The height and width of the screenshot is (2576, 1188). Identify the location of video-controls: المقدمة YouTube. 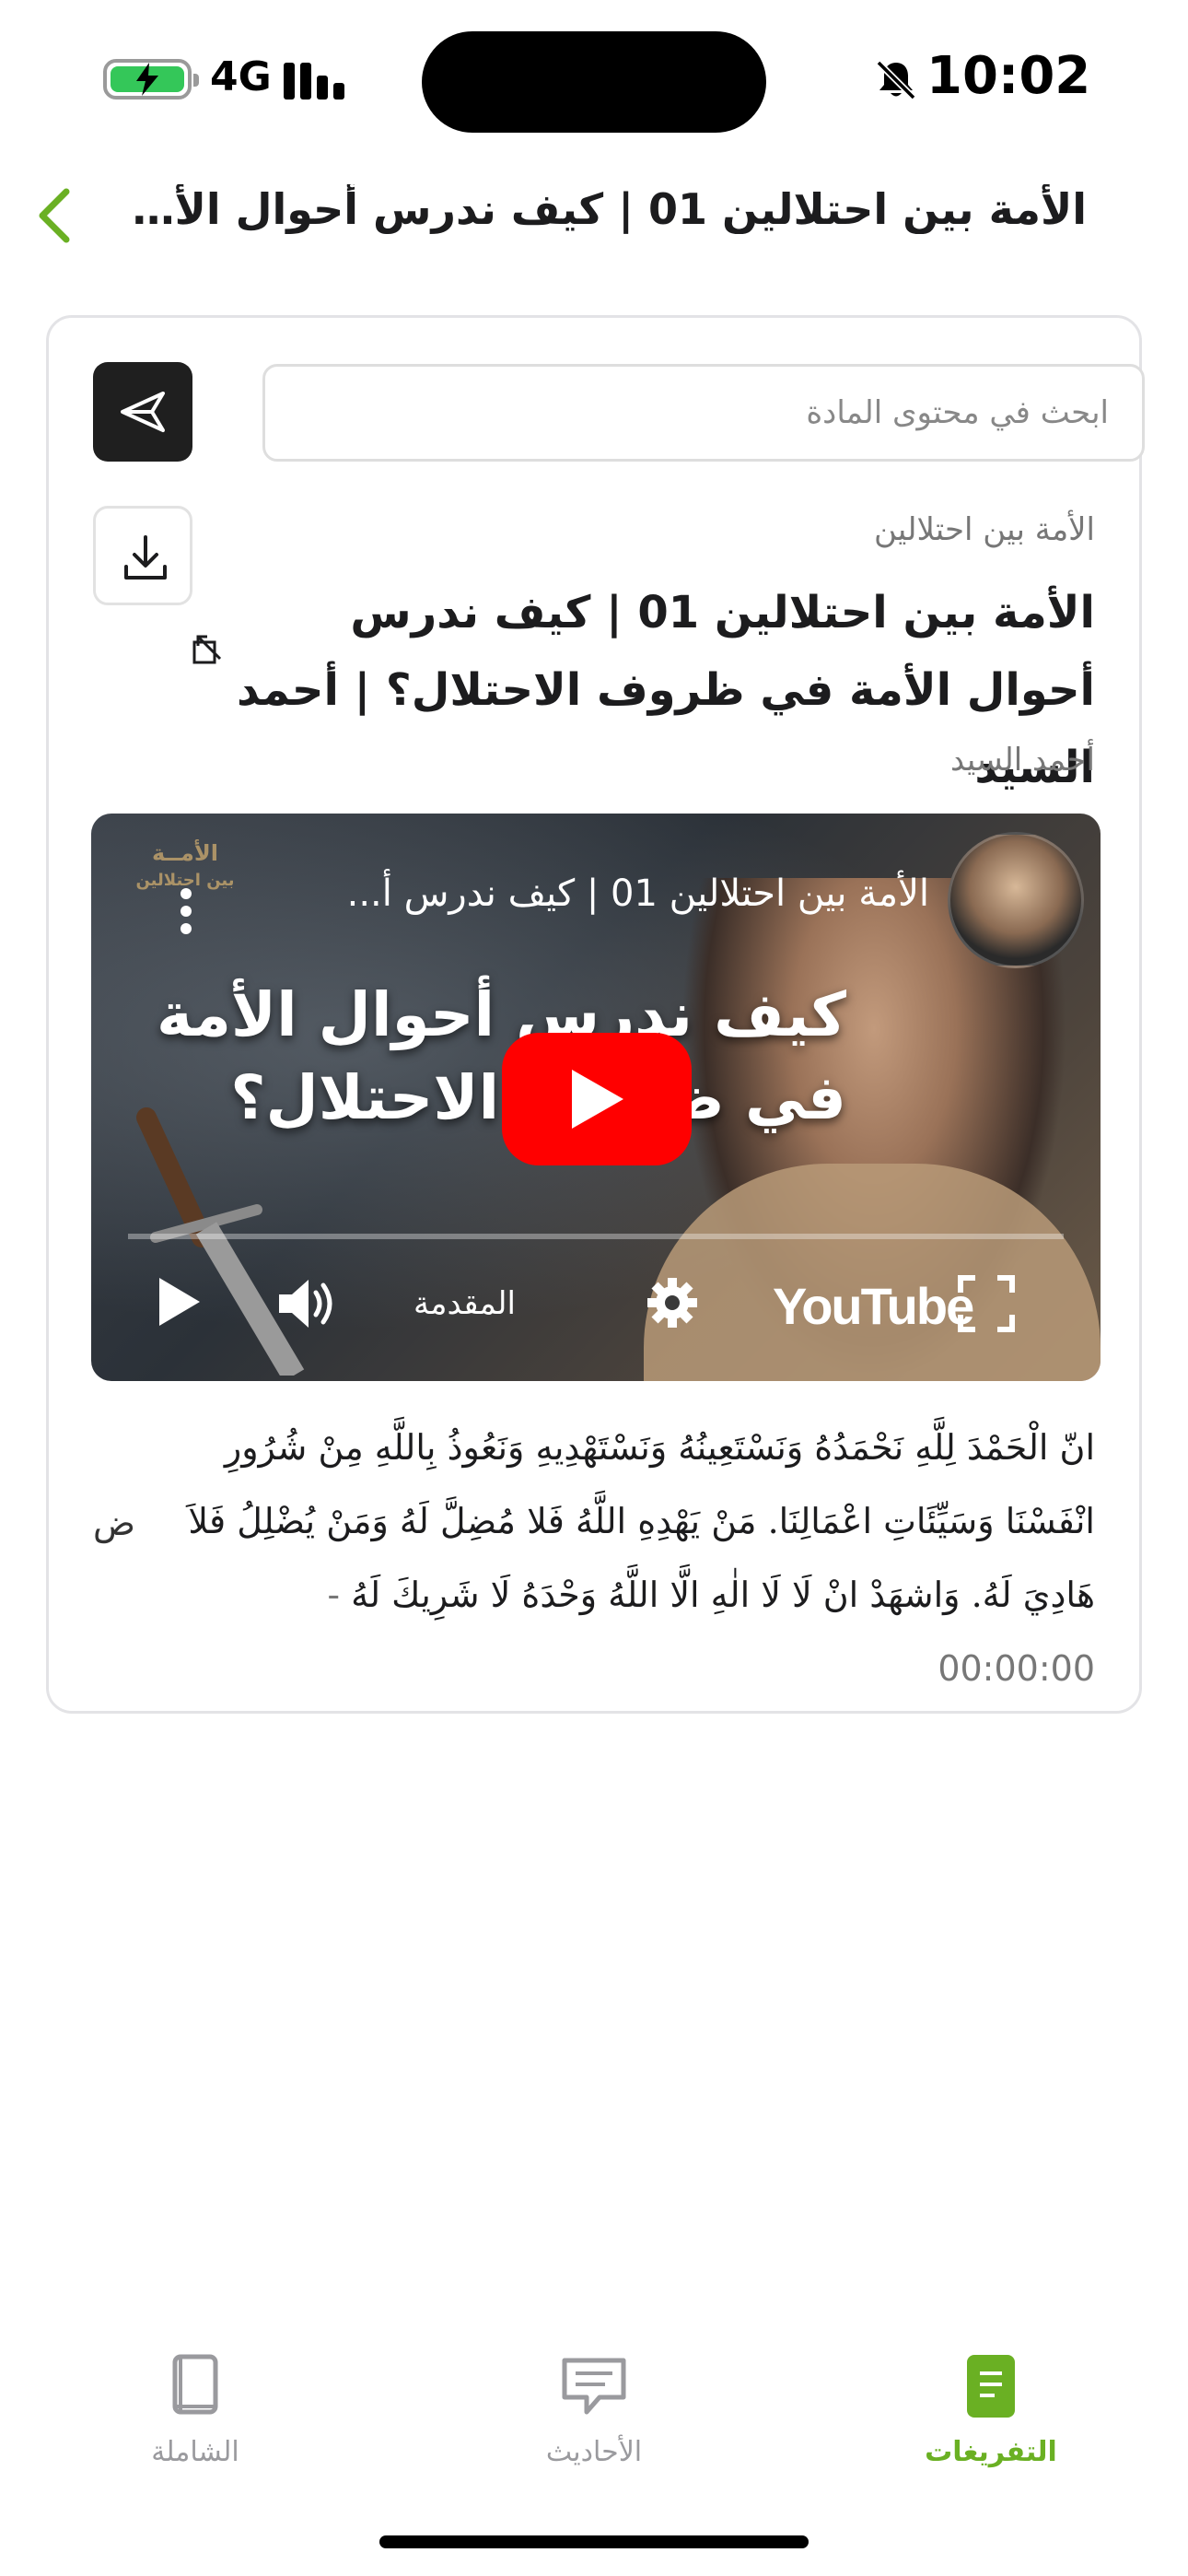
(596, 1311).